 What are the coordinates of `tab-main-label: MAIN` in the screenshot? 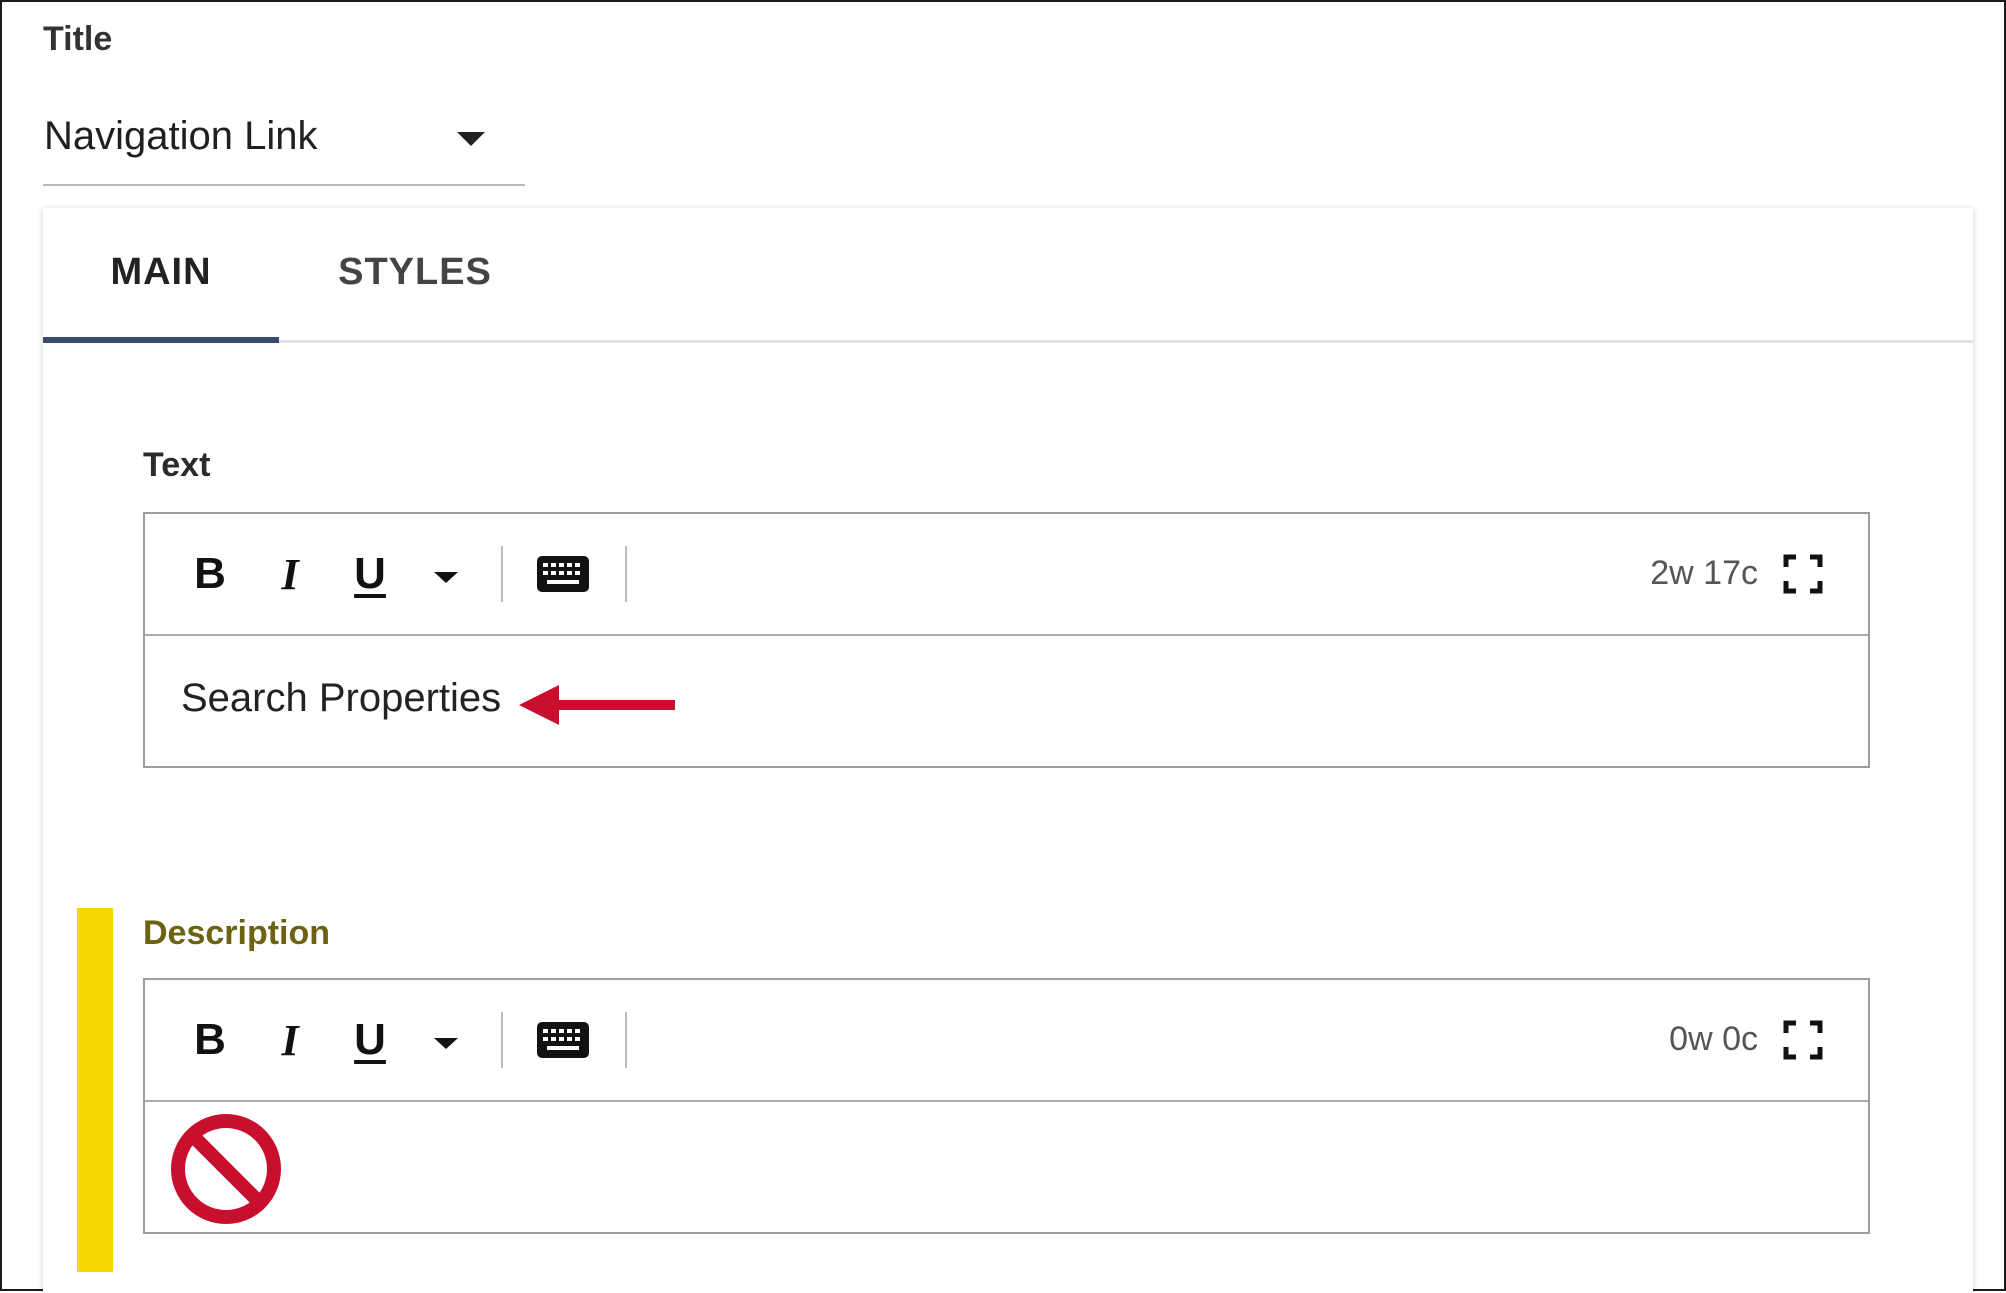 It's located at (161, 272).